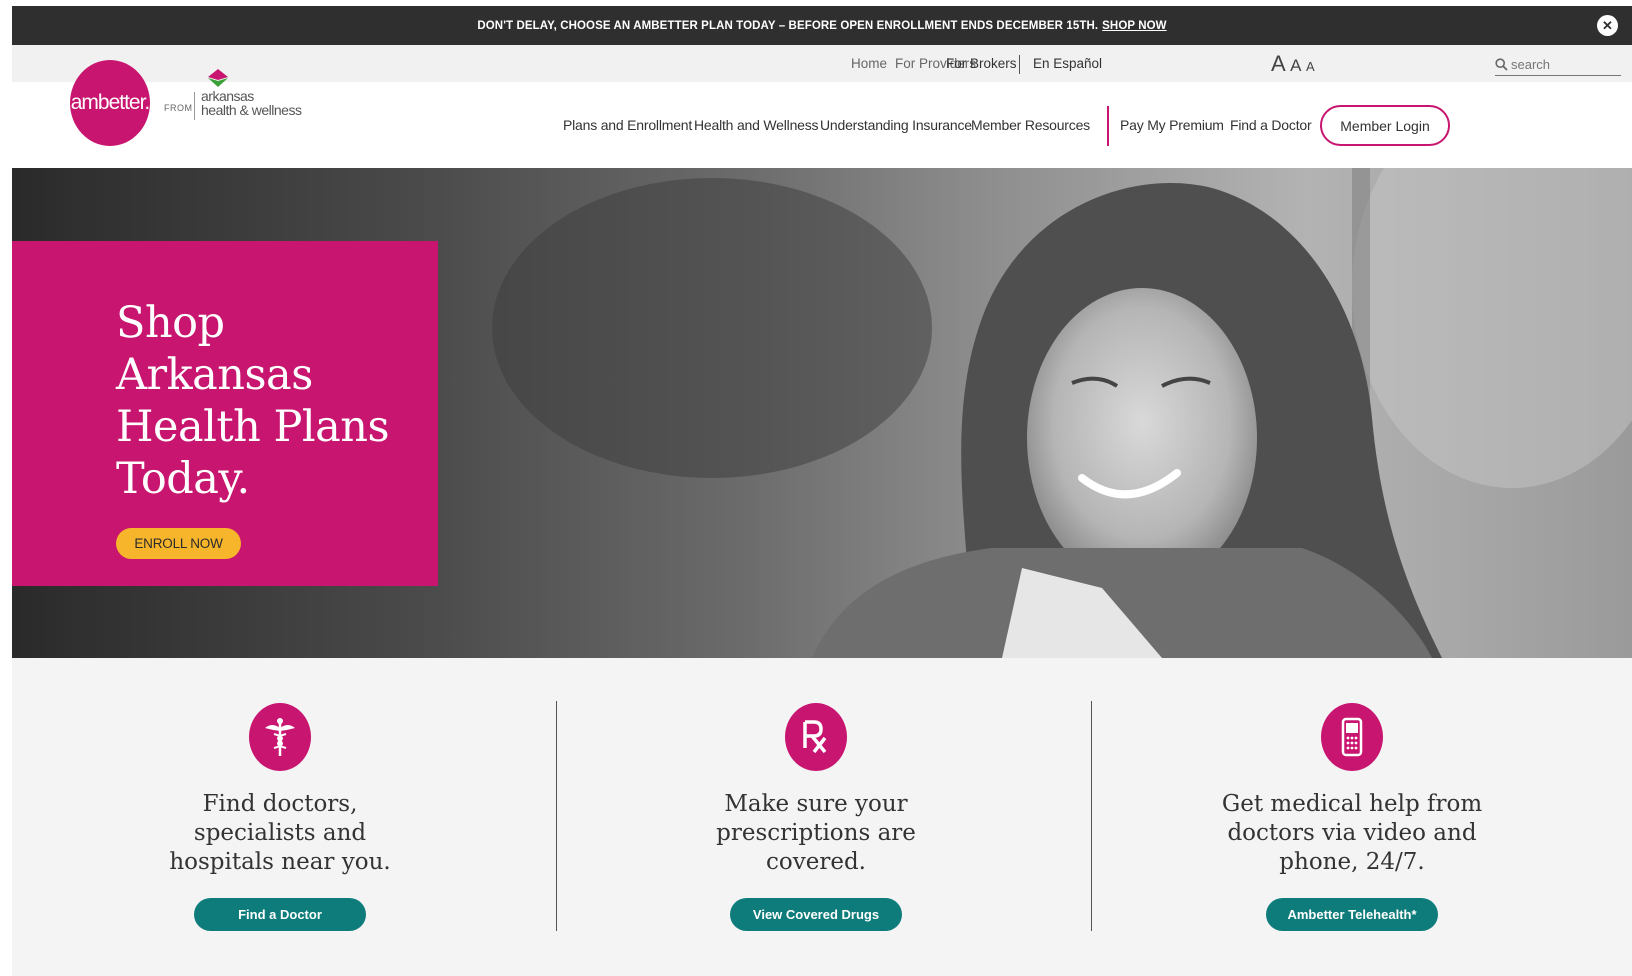 This screenshot has height=976, width=1632. Describe the element at coordinates (816, 914) in the screenshot. I see `view-covered-drugs-button: View Covered Drugs` at that location.